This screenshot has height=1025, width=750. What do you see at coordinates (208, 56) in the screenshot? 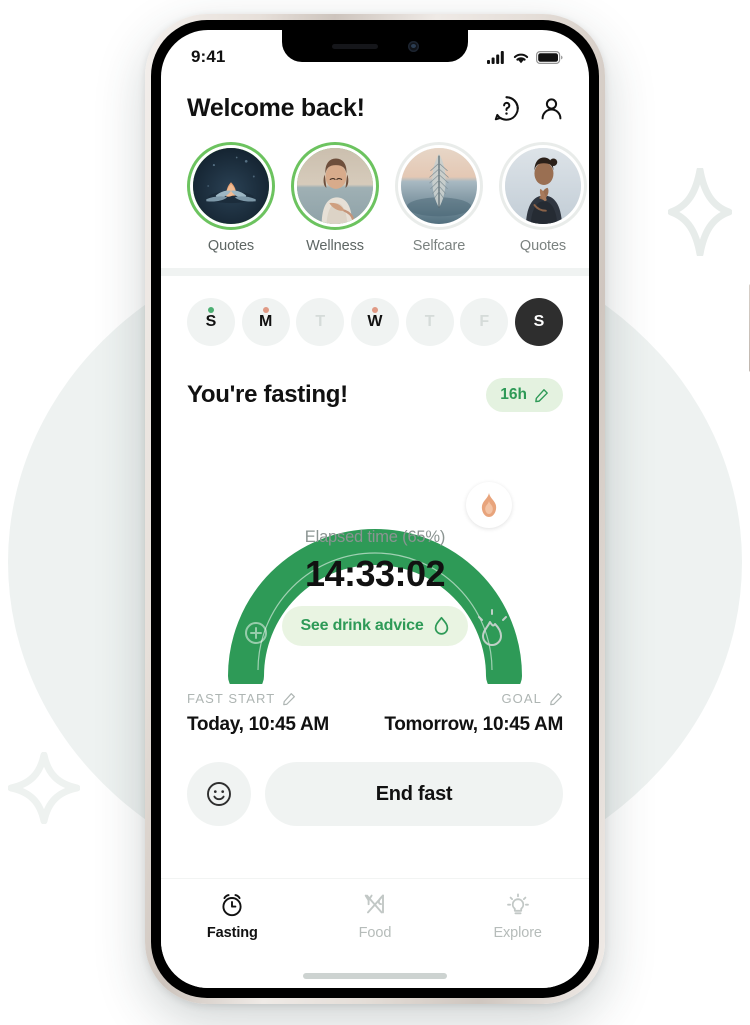
I see `status-bar-clock: 9:41` at bounding box center [208, 56].